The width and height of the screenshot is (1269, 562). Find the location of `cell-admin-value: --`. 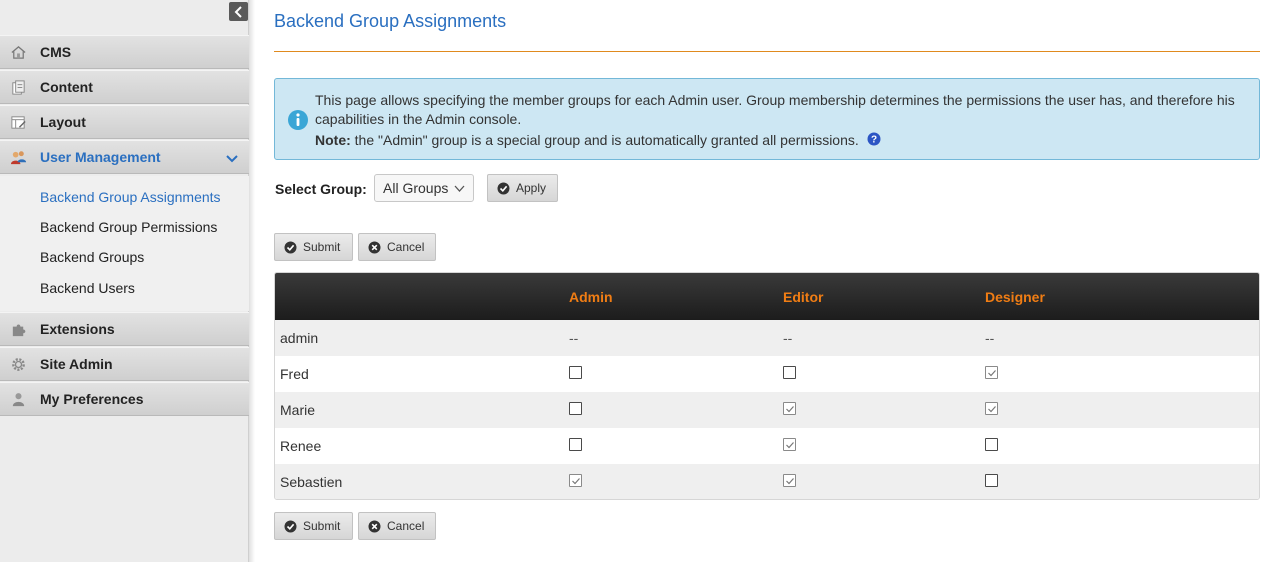

cell-admin-value: -- is located at coordinates (574, 338).